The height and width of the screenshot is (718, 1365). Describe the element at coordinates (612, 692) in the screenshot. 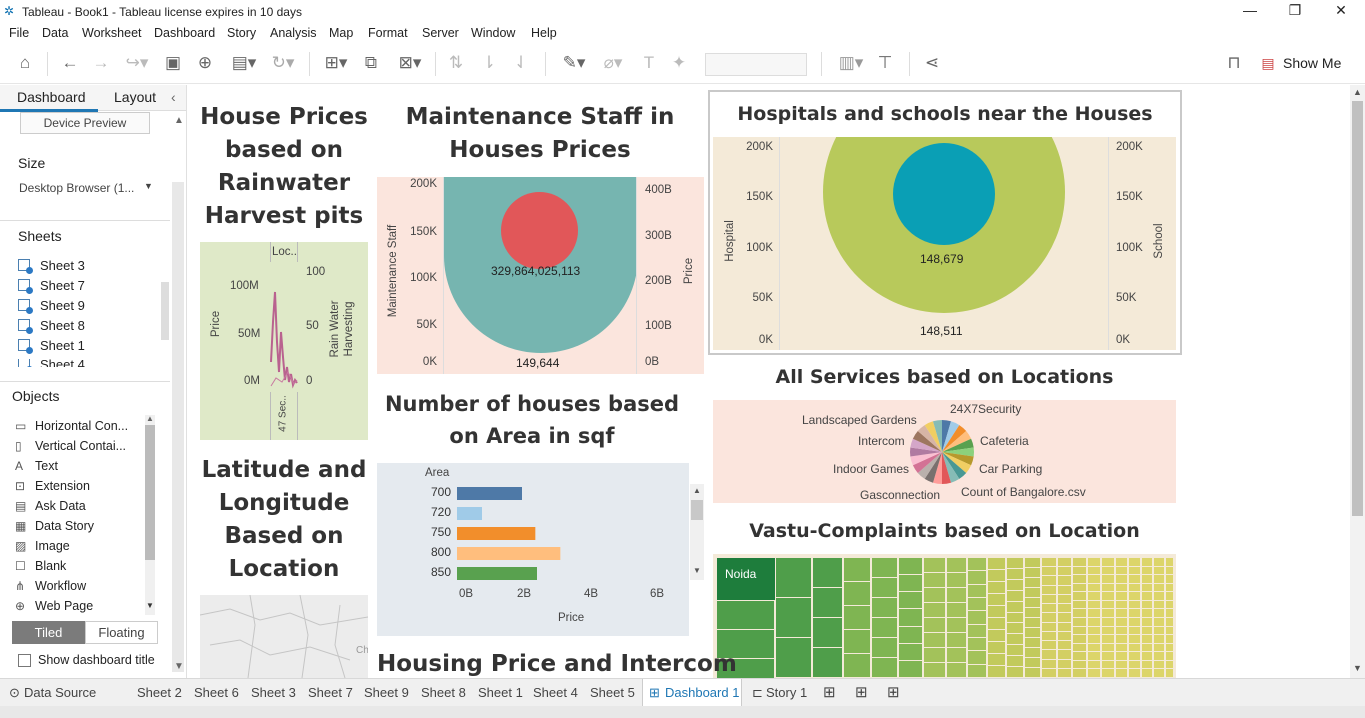

I see `tab-sheet: Sheet 5` at that location.